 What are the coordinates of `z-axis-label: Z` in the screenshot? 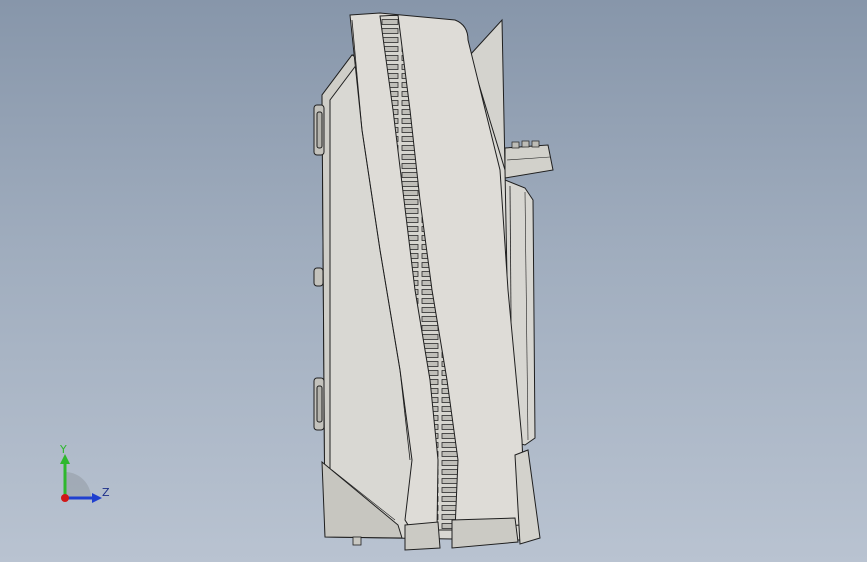 It's located at (106, 492).